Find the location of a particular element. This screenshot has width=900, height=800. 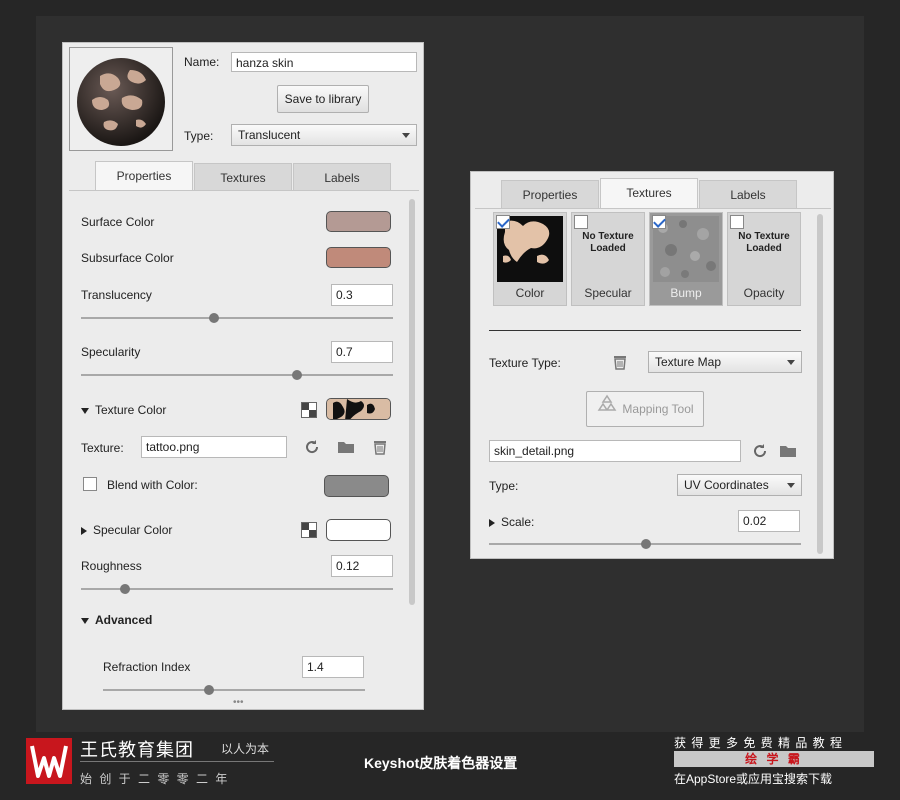

texture-type-label: Texture Type: is located at coordinates (525, 363).